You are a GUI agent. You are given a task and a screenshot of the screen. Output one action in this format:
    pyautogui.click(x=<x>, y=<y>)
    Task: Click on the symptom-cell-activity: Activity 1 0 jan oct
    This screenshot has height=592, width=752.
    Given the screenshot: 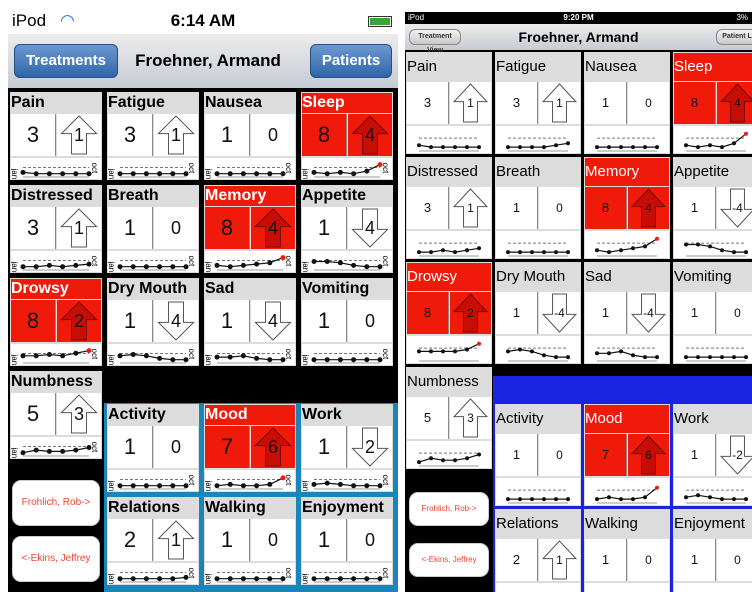 What is the action you would take?
    pyautogui.click(x=153, y=447)
    